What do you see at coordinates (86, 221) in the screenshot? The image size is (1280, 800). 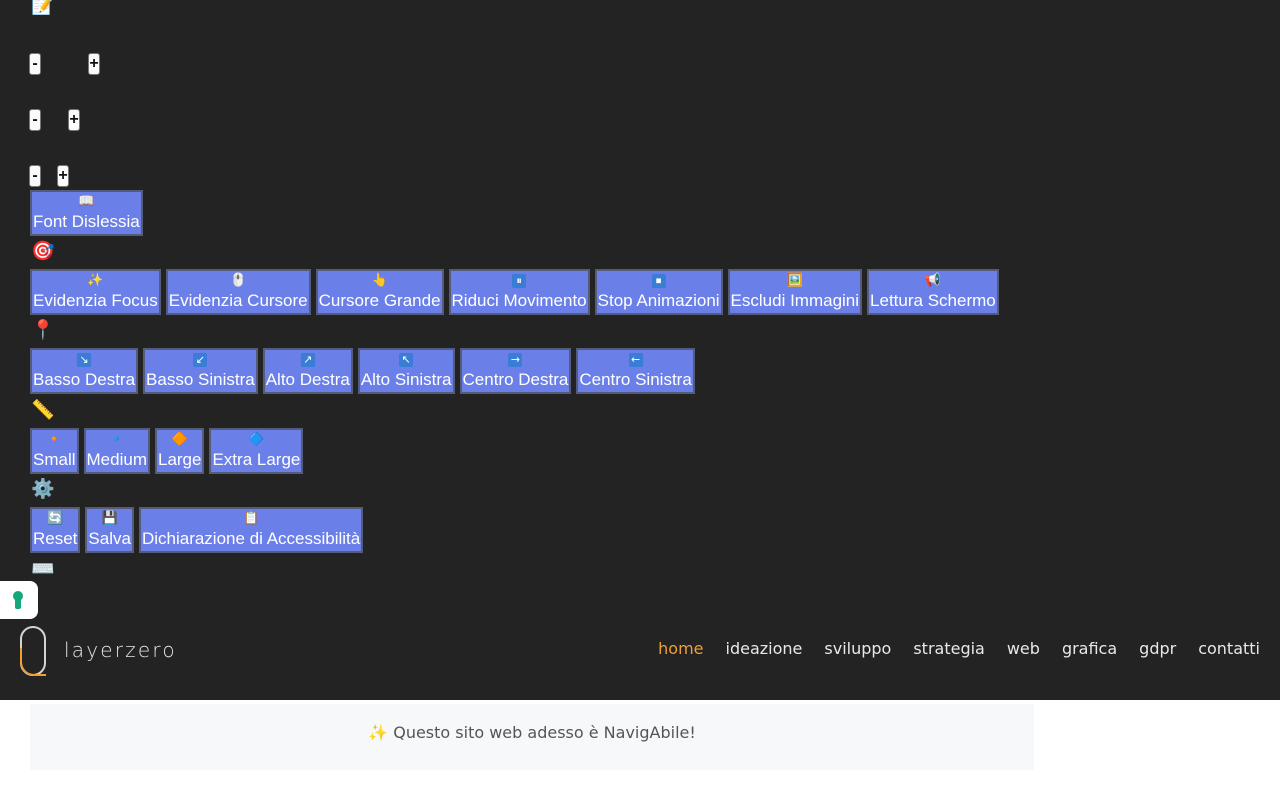 I see `dyslexia-font-label: Font Dislessia` at bounding box center [86, 221].